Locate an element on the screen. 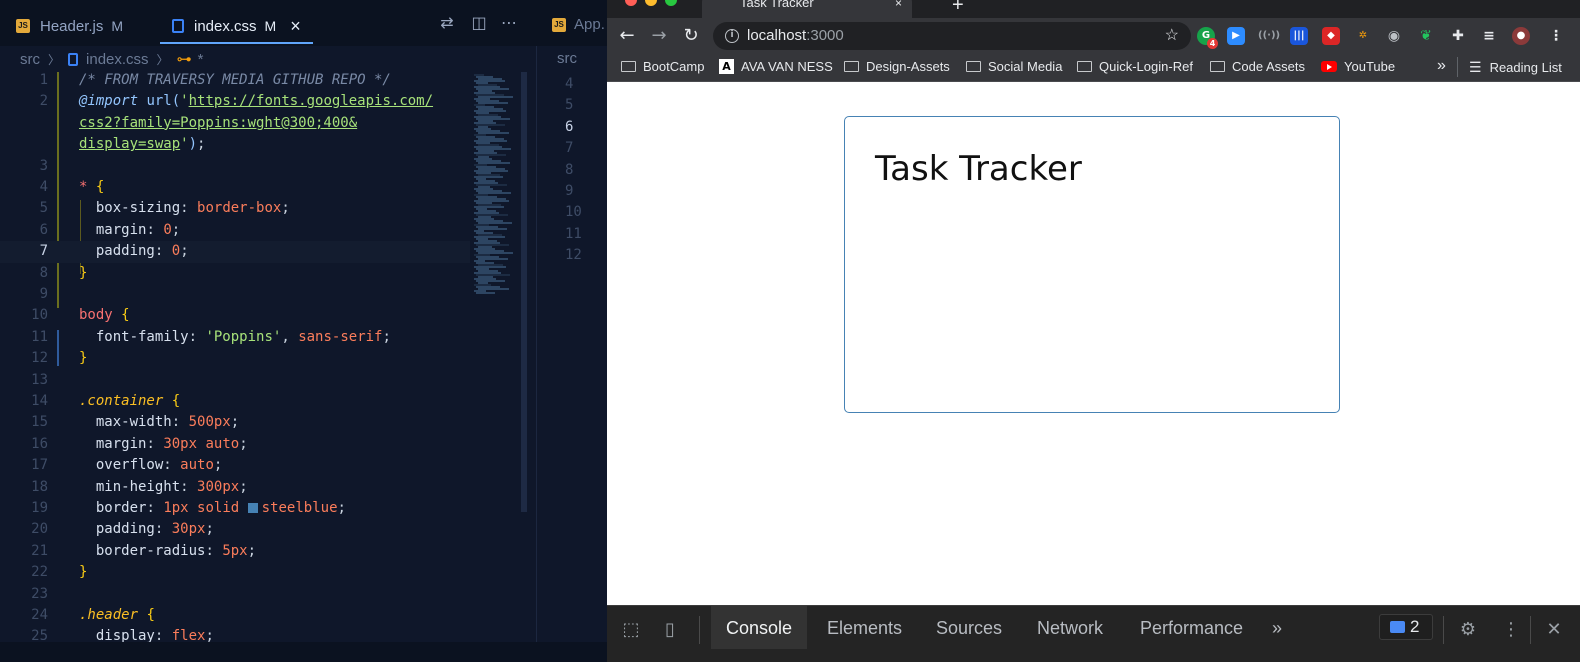  code-line: css2?family=Poppins:wght@300;400& is located at coordinates (235, 123).